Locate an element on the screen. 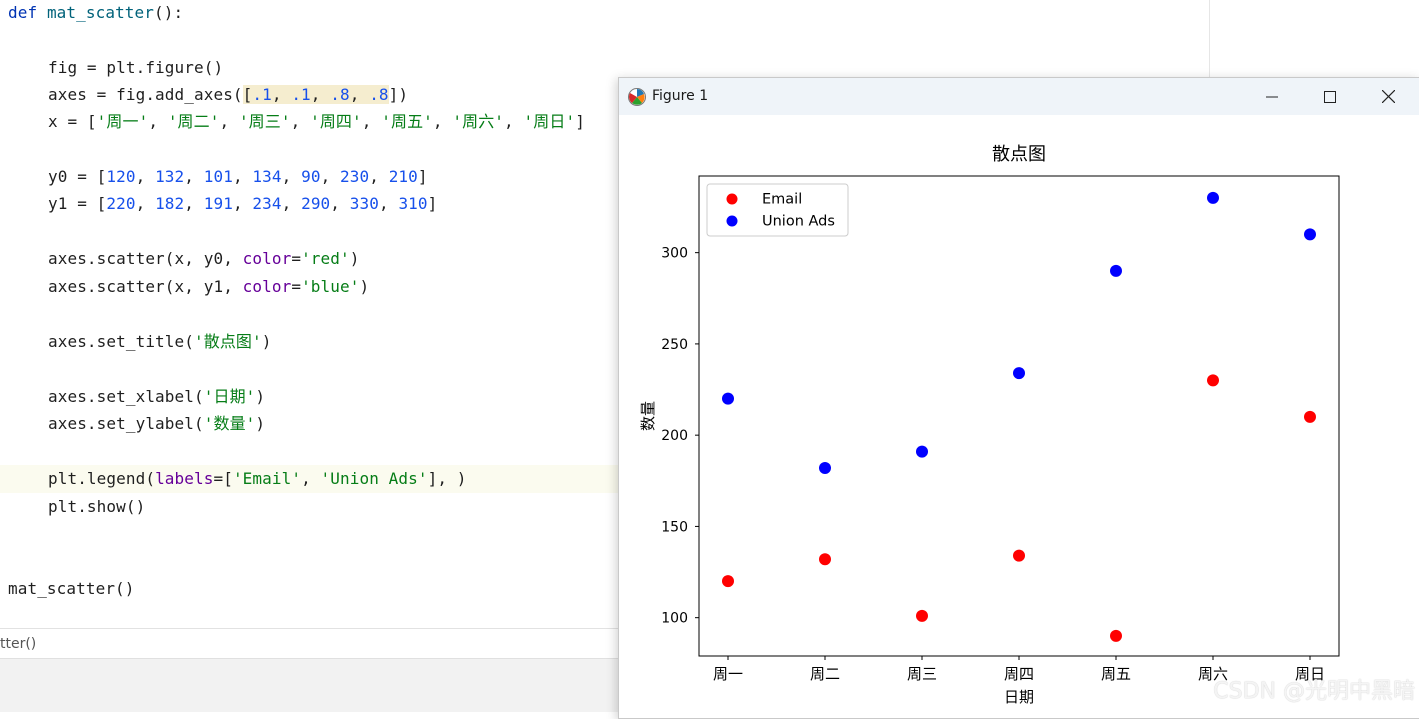 The image size is (1419, 719). code-line-def: def mat_scatter(): is located at coordinates (95, 13).